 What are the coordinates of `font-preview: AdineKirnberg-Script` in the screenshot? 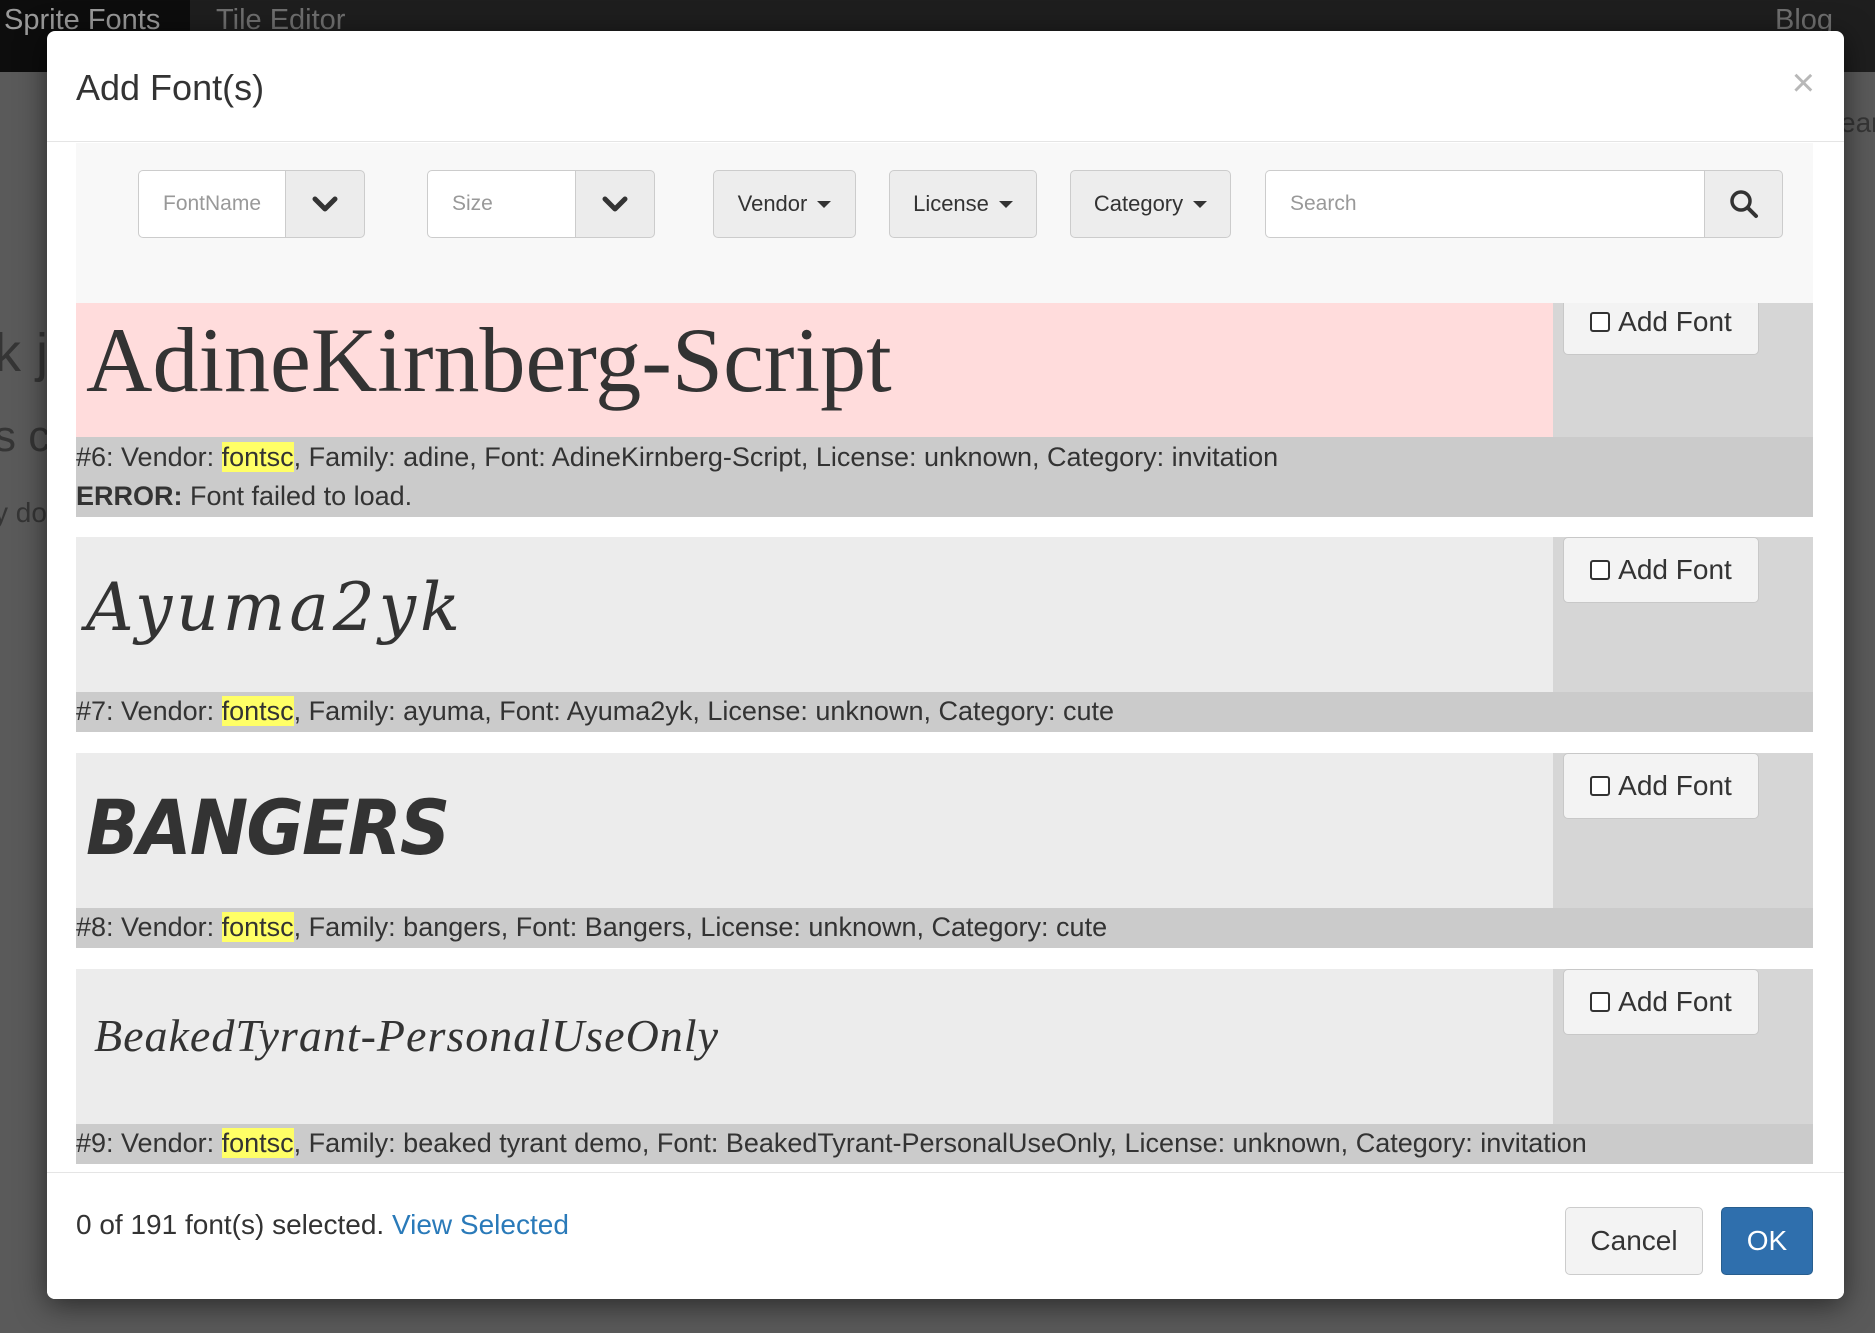 It's located at (814, 370).